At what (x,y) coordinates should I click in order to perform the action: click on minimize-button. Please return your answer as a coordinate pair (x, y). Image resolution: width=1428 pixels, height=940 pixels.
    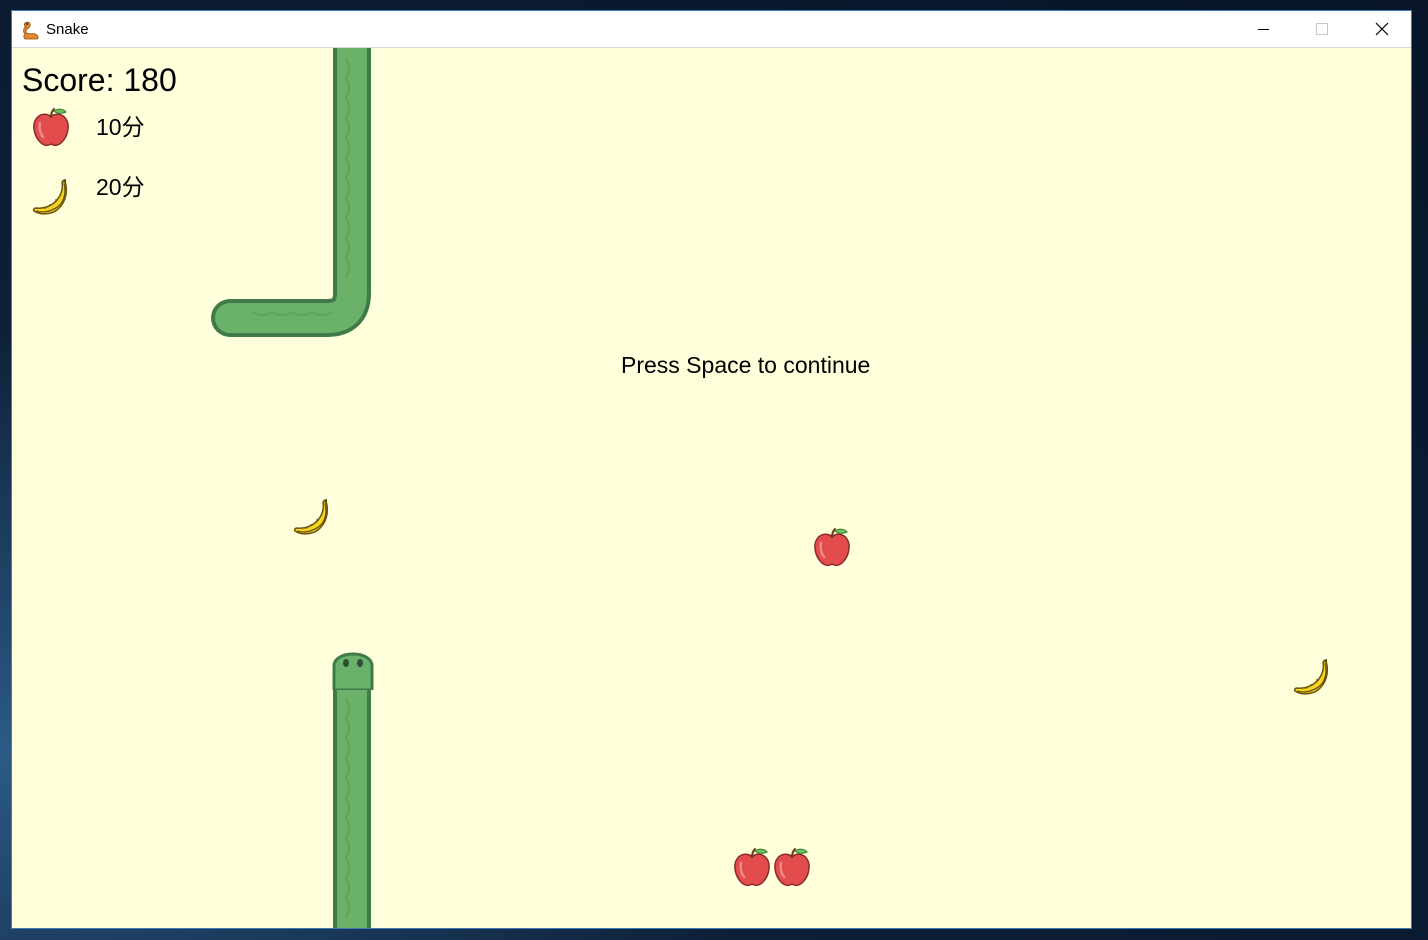
    Looking at the image, I should click on (1264, 29).